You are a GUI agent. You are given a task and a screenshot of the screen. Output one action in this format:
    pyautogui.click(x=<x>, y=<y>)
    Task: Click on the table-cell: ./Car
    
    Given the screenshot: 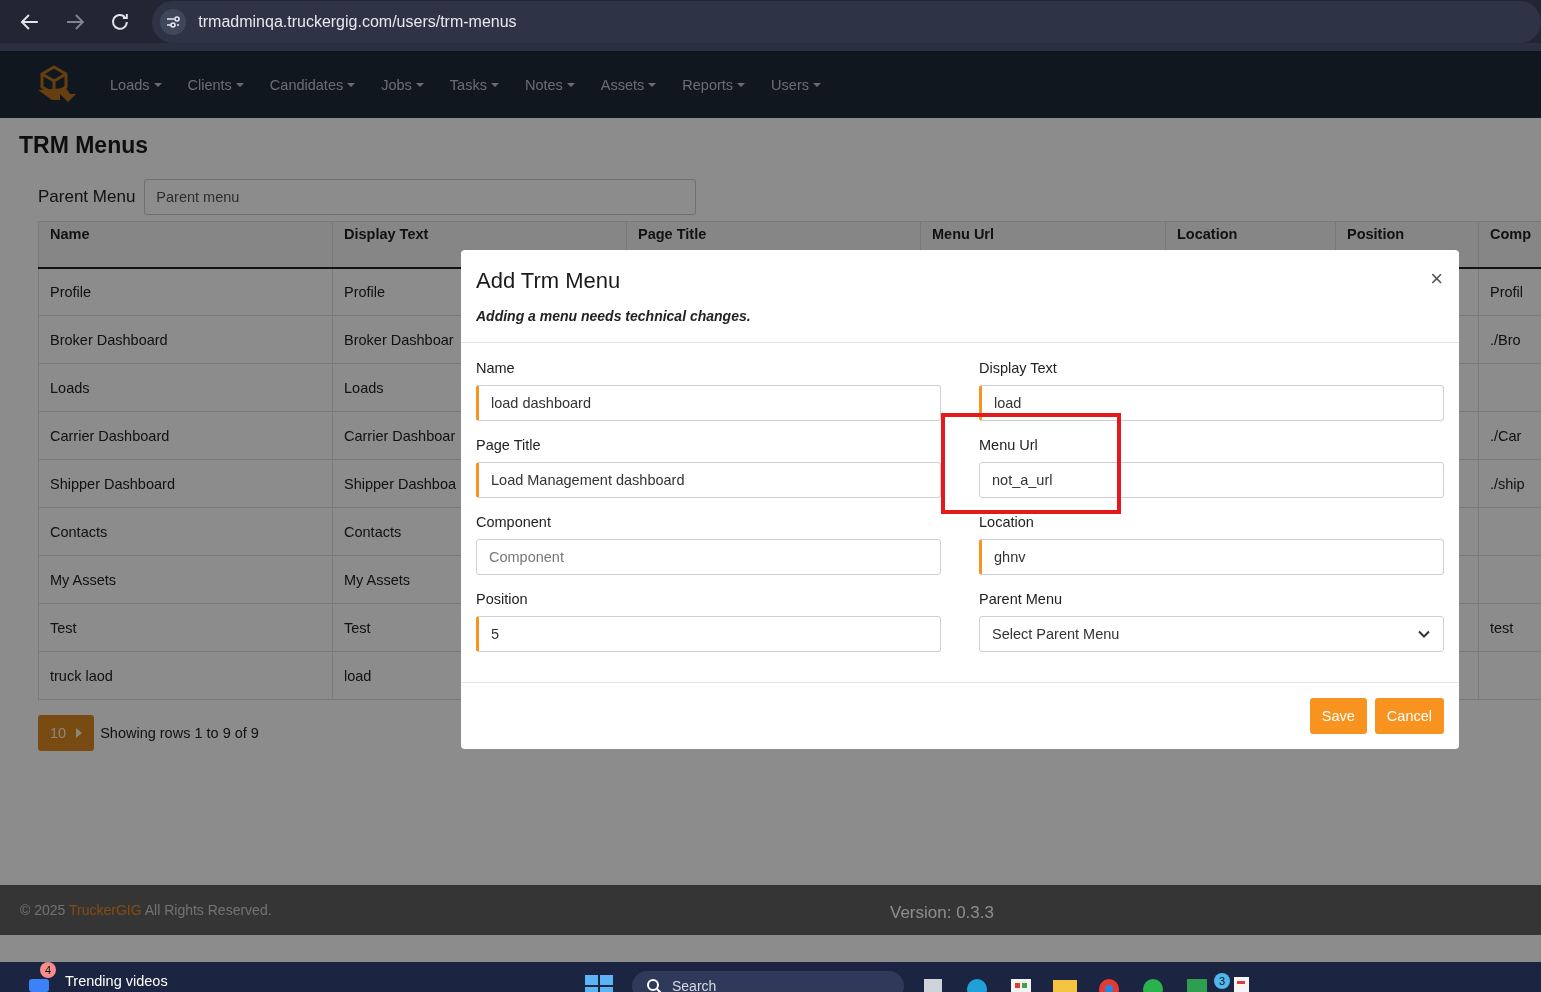 What is the action you would take?
    pyautogui.click(x=1506, y=435)
    